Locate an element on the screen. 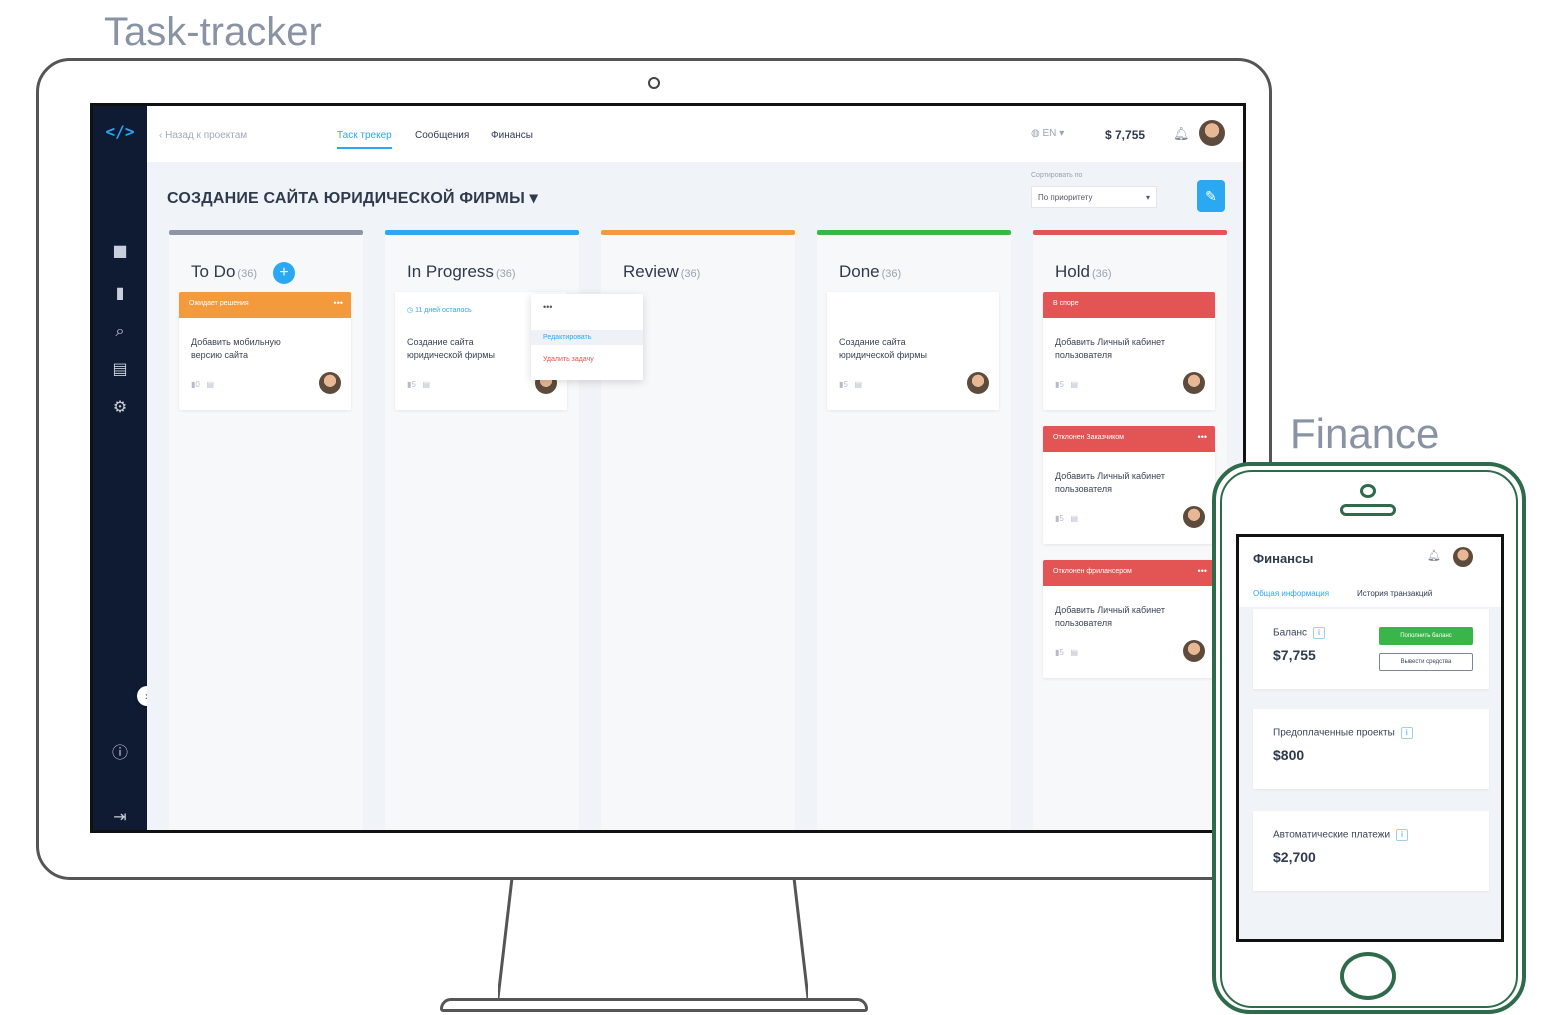  gear-icon: ⚙ is located at coordinates (120, 407).